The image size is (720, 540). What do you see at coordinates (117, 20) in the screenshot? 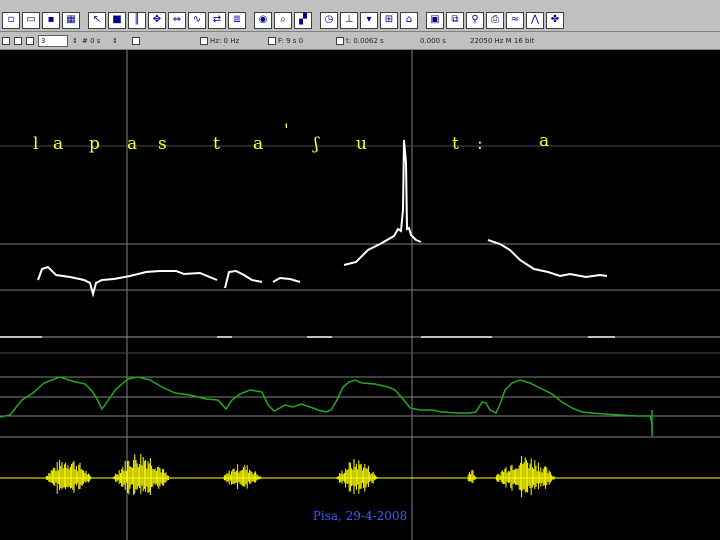
I see `stop-icon: ■` at bounding box center [117, 20].